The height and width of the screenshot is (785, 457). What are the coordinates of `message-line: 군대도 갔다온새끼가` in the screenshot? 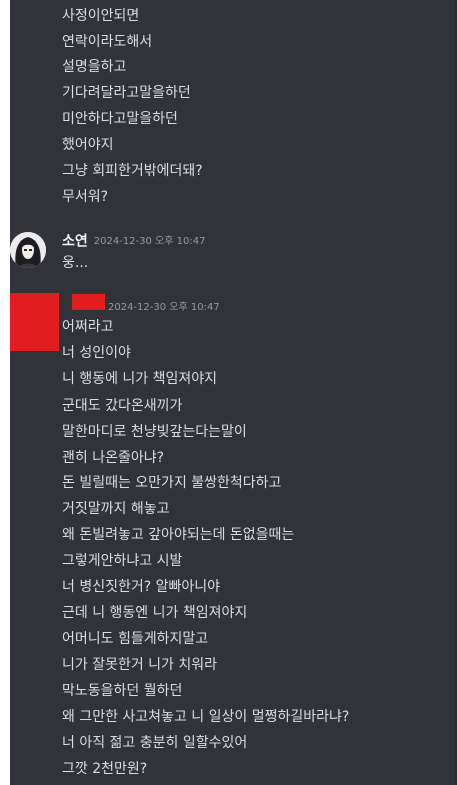 It's located at (122, 406).